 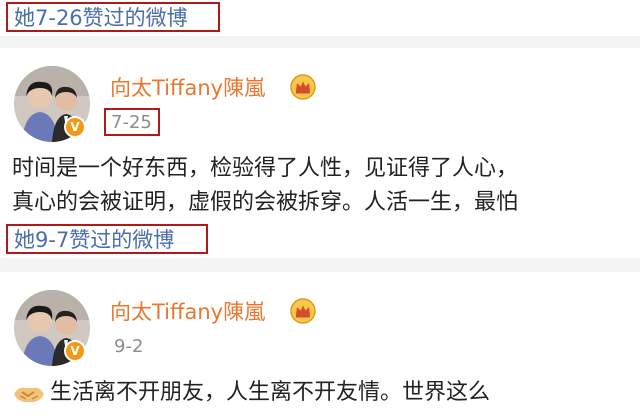 I want to click on handshake-emoji-icon, so click(x=29, y=394).